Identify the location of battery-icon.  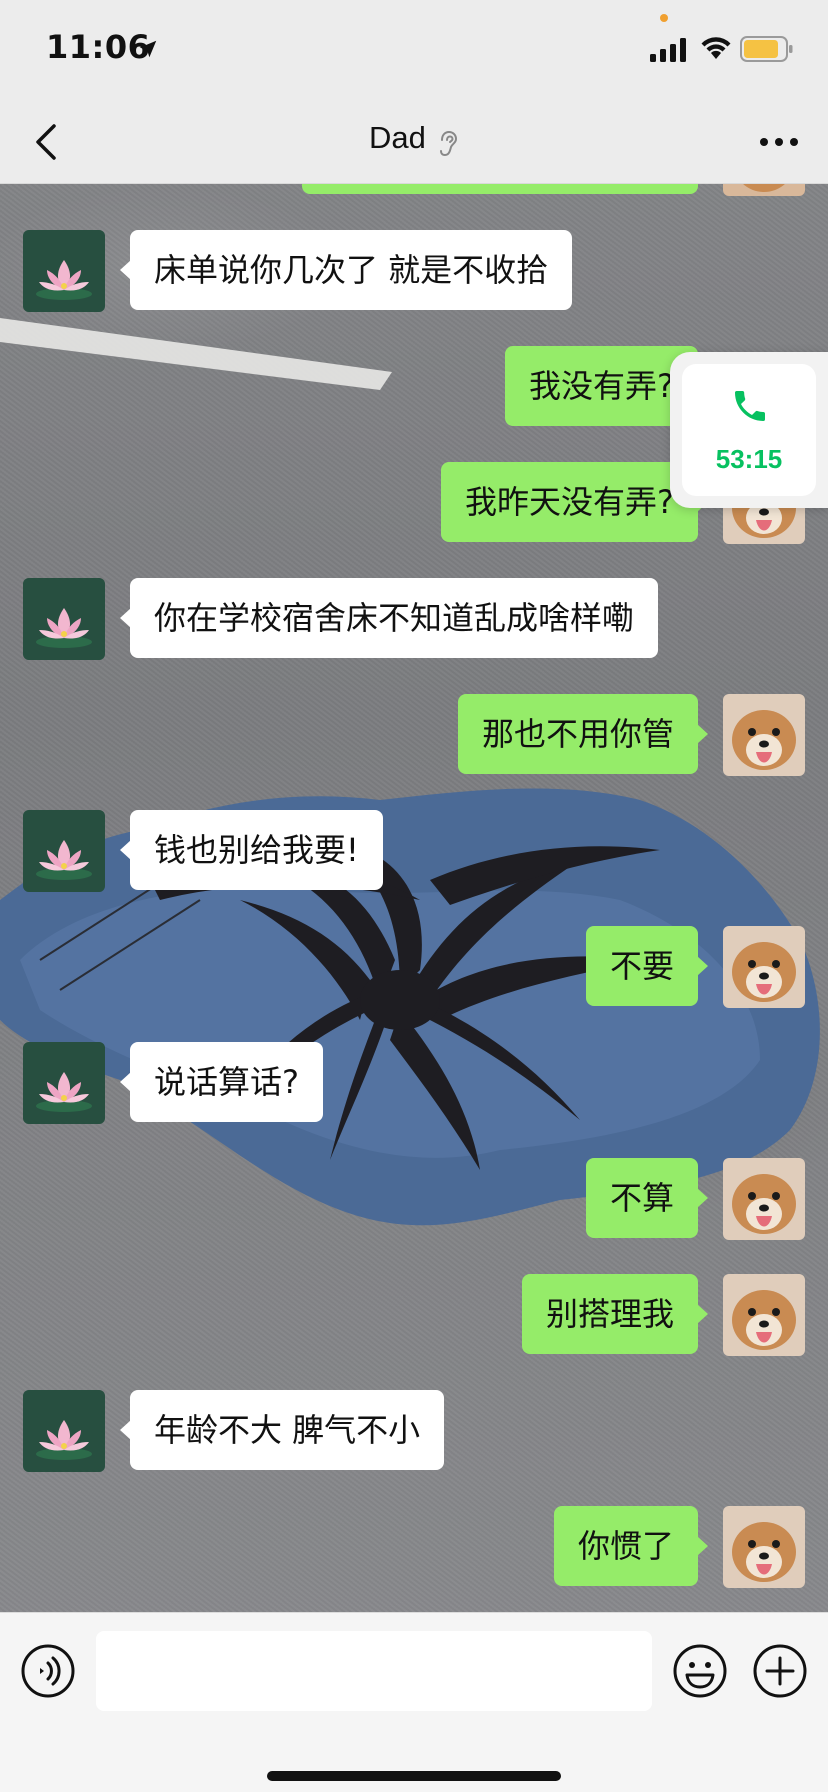
(766, 49).